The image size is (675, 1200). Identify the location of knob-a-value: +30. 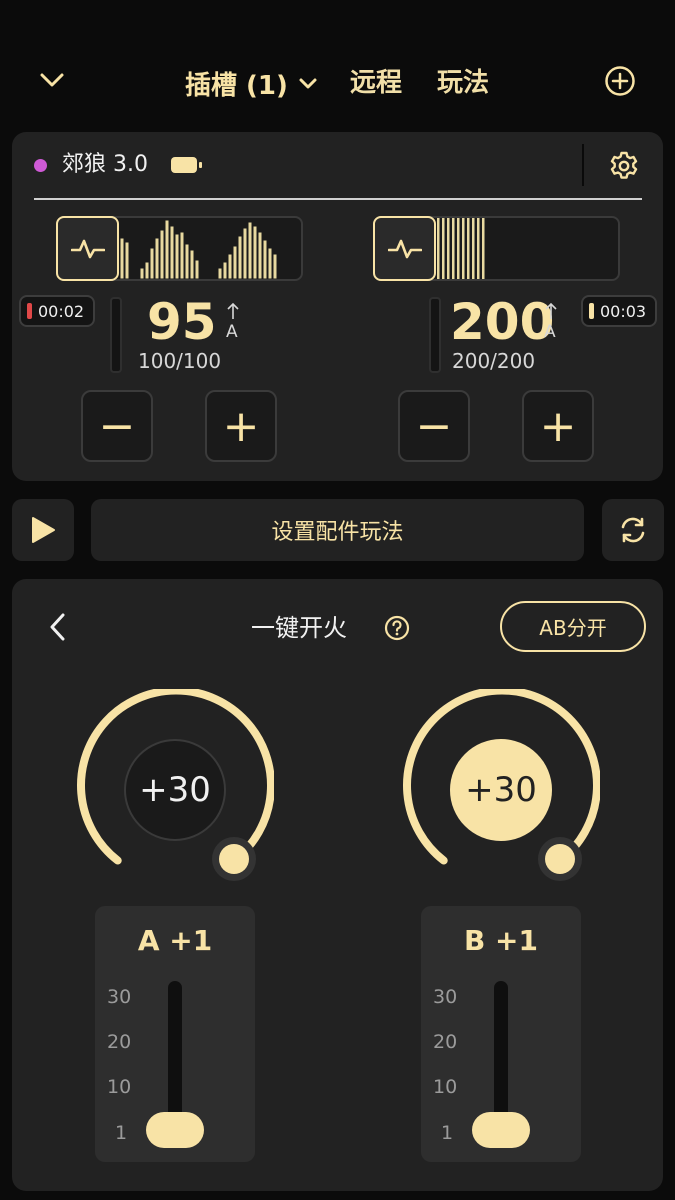
(175, 790).